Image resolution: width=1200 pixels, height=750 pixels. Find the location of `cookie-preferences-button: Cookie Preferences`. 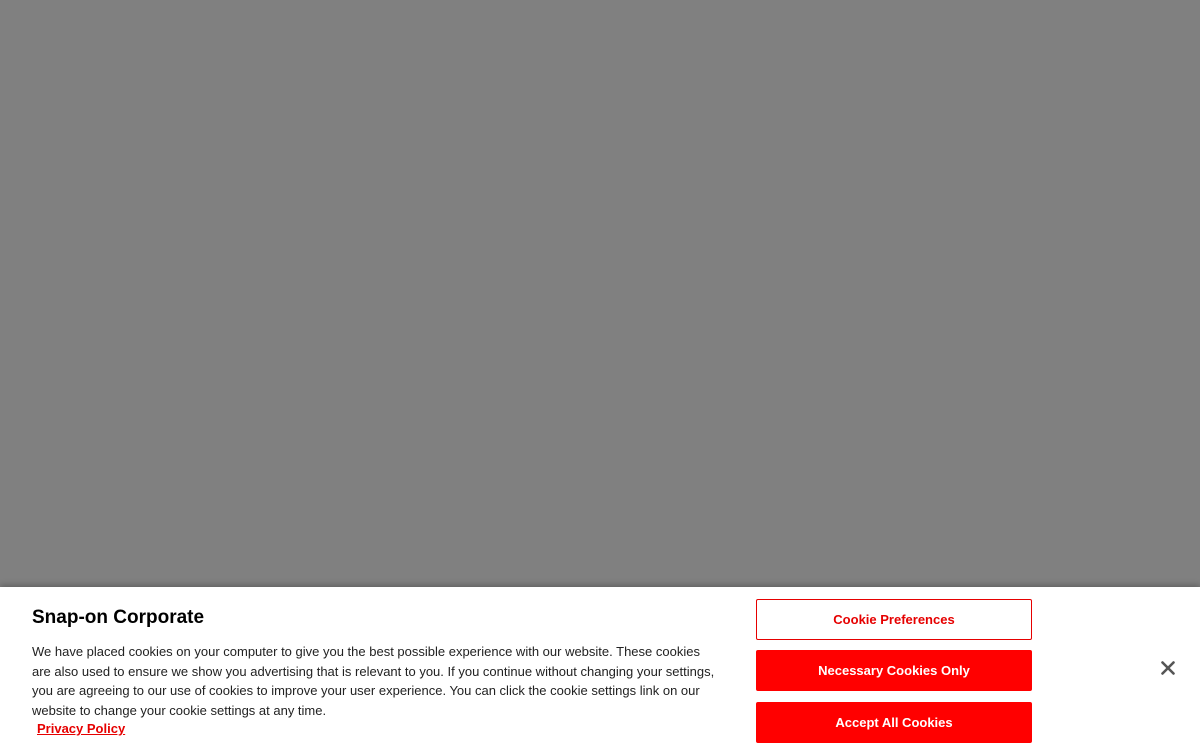

cookie-preferences-button: Cookie Preferences is located at coordinates (894, 619).